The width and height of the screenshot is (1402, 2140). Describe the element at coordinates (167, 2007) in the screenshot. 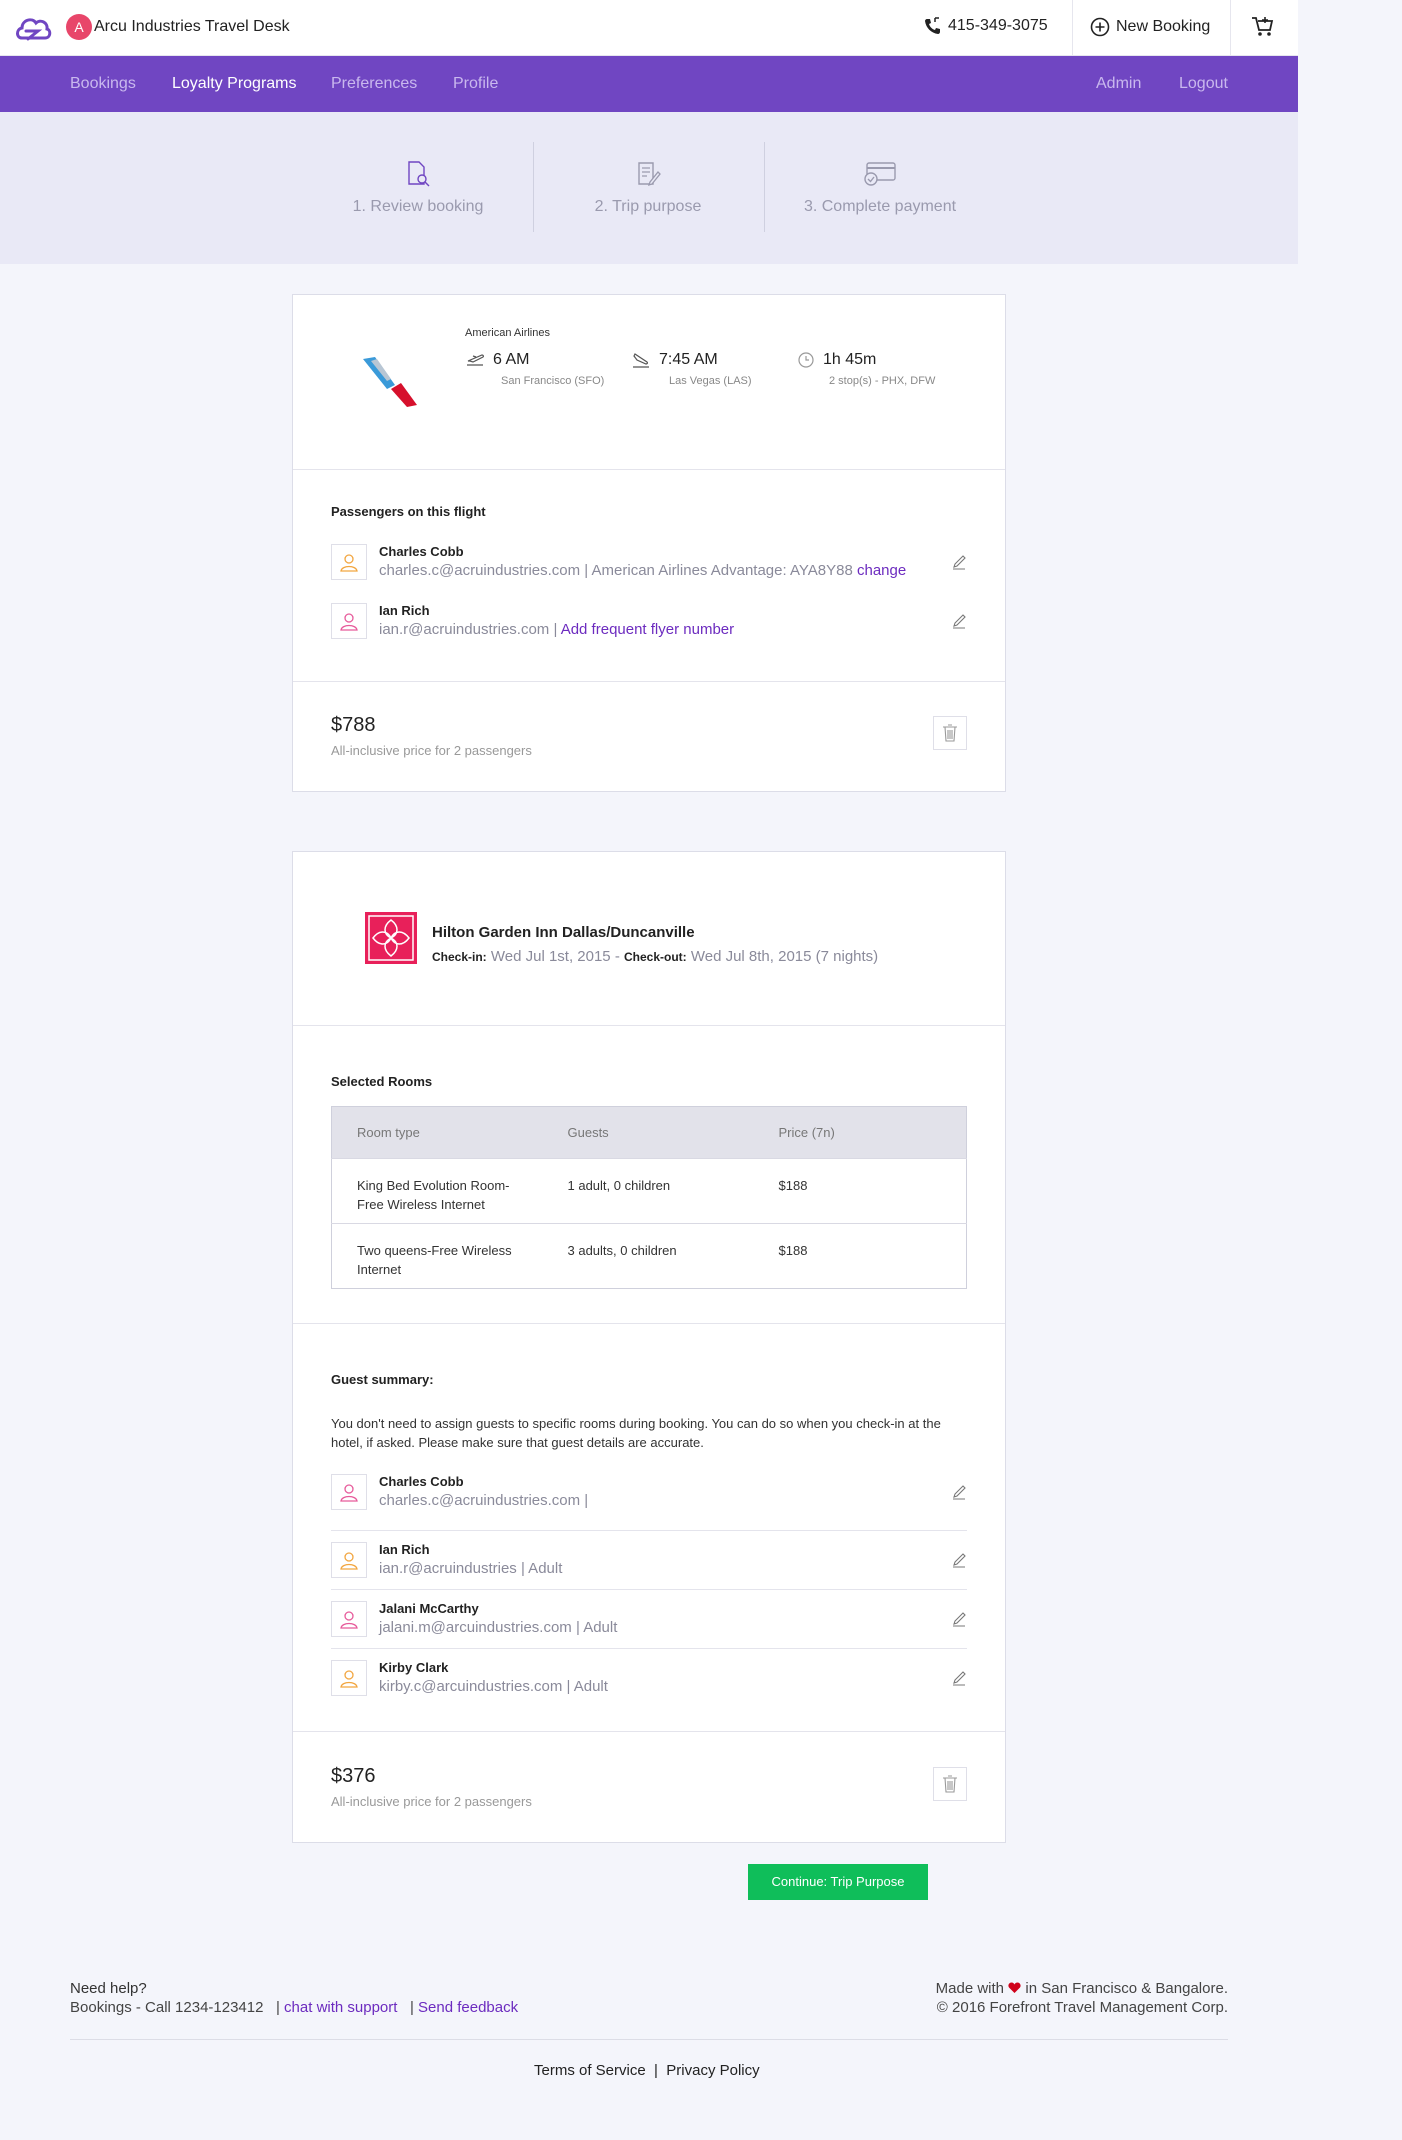

I see `bookings-call: Bookings - Call 1234-123412` at that location.